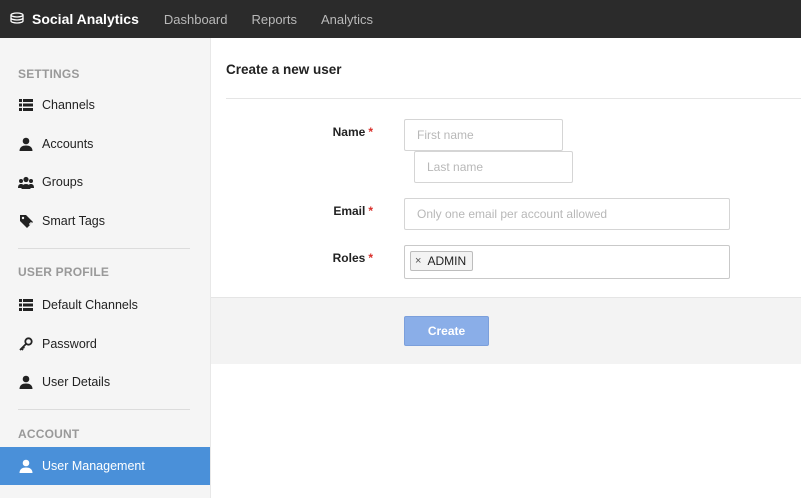 The height and width of the screenshot is (498, 801). I want to click on sidebar-item-label: Default Channels, so click(90, 305).